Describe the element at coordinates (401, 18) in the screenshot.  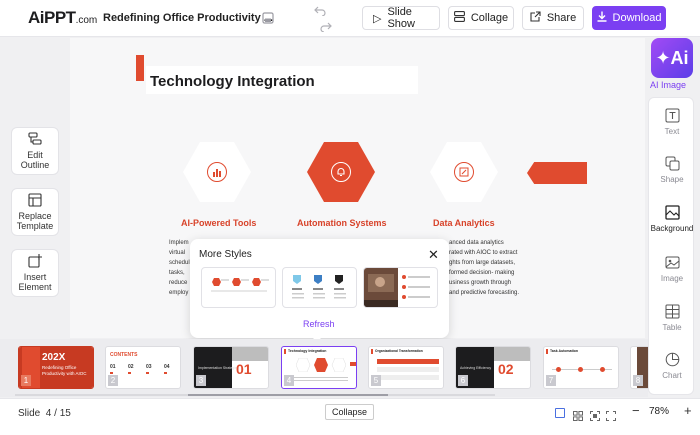
I see `slideshow-button: ▷ Slide Show` at that location.